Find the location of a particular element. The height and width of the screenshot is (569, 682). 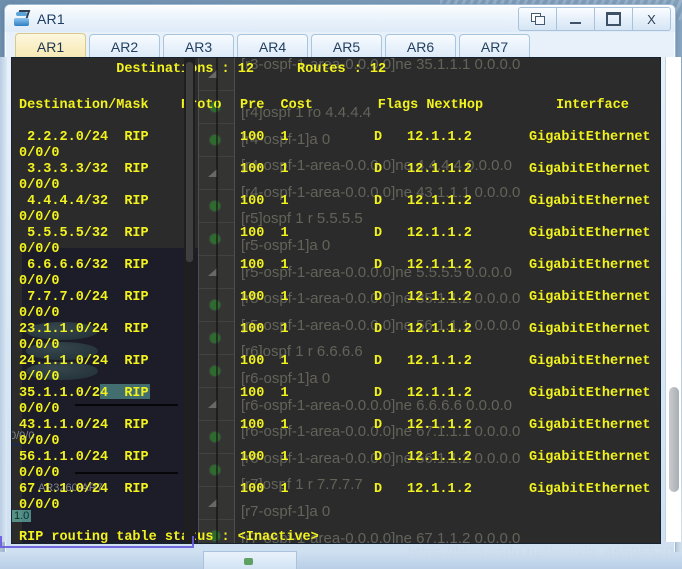

table-row-dest: 7.7.7.0/24 RIP is located at coordinates (84, 297).